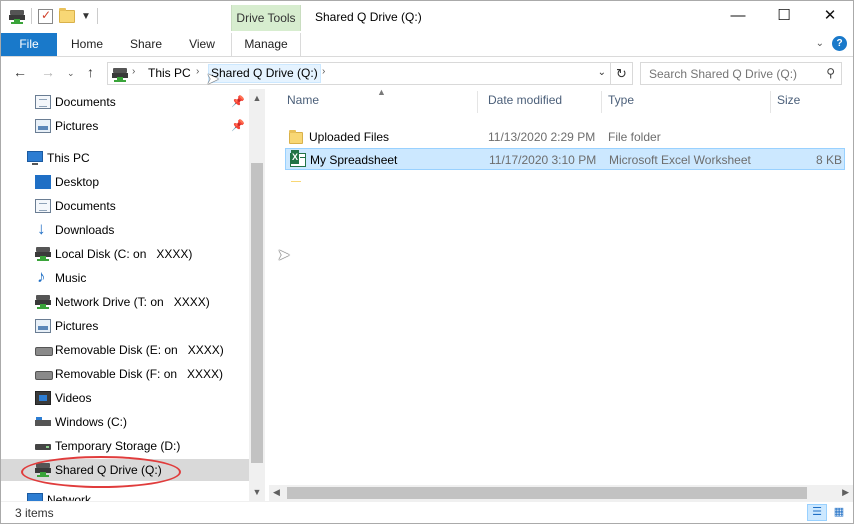 This screenshot has height=524, width=854. What do you see at coordinates (213, 79) in the screenshot?
I see `mouse-pointer-icon: ➤` at bounding box center [213, 79].